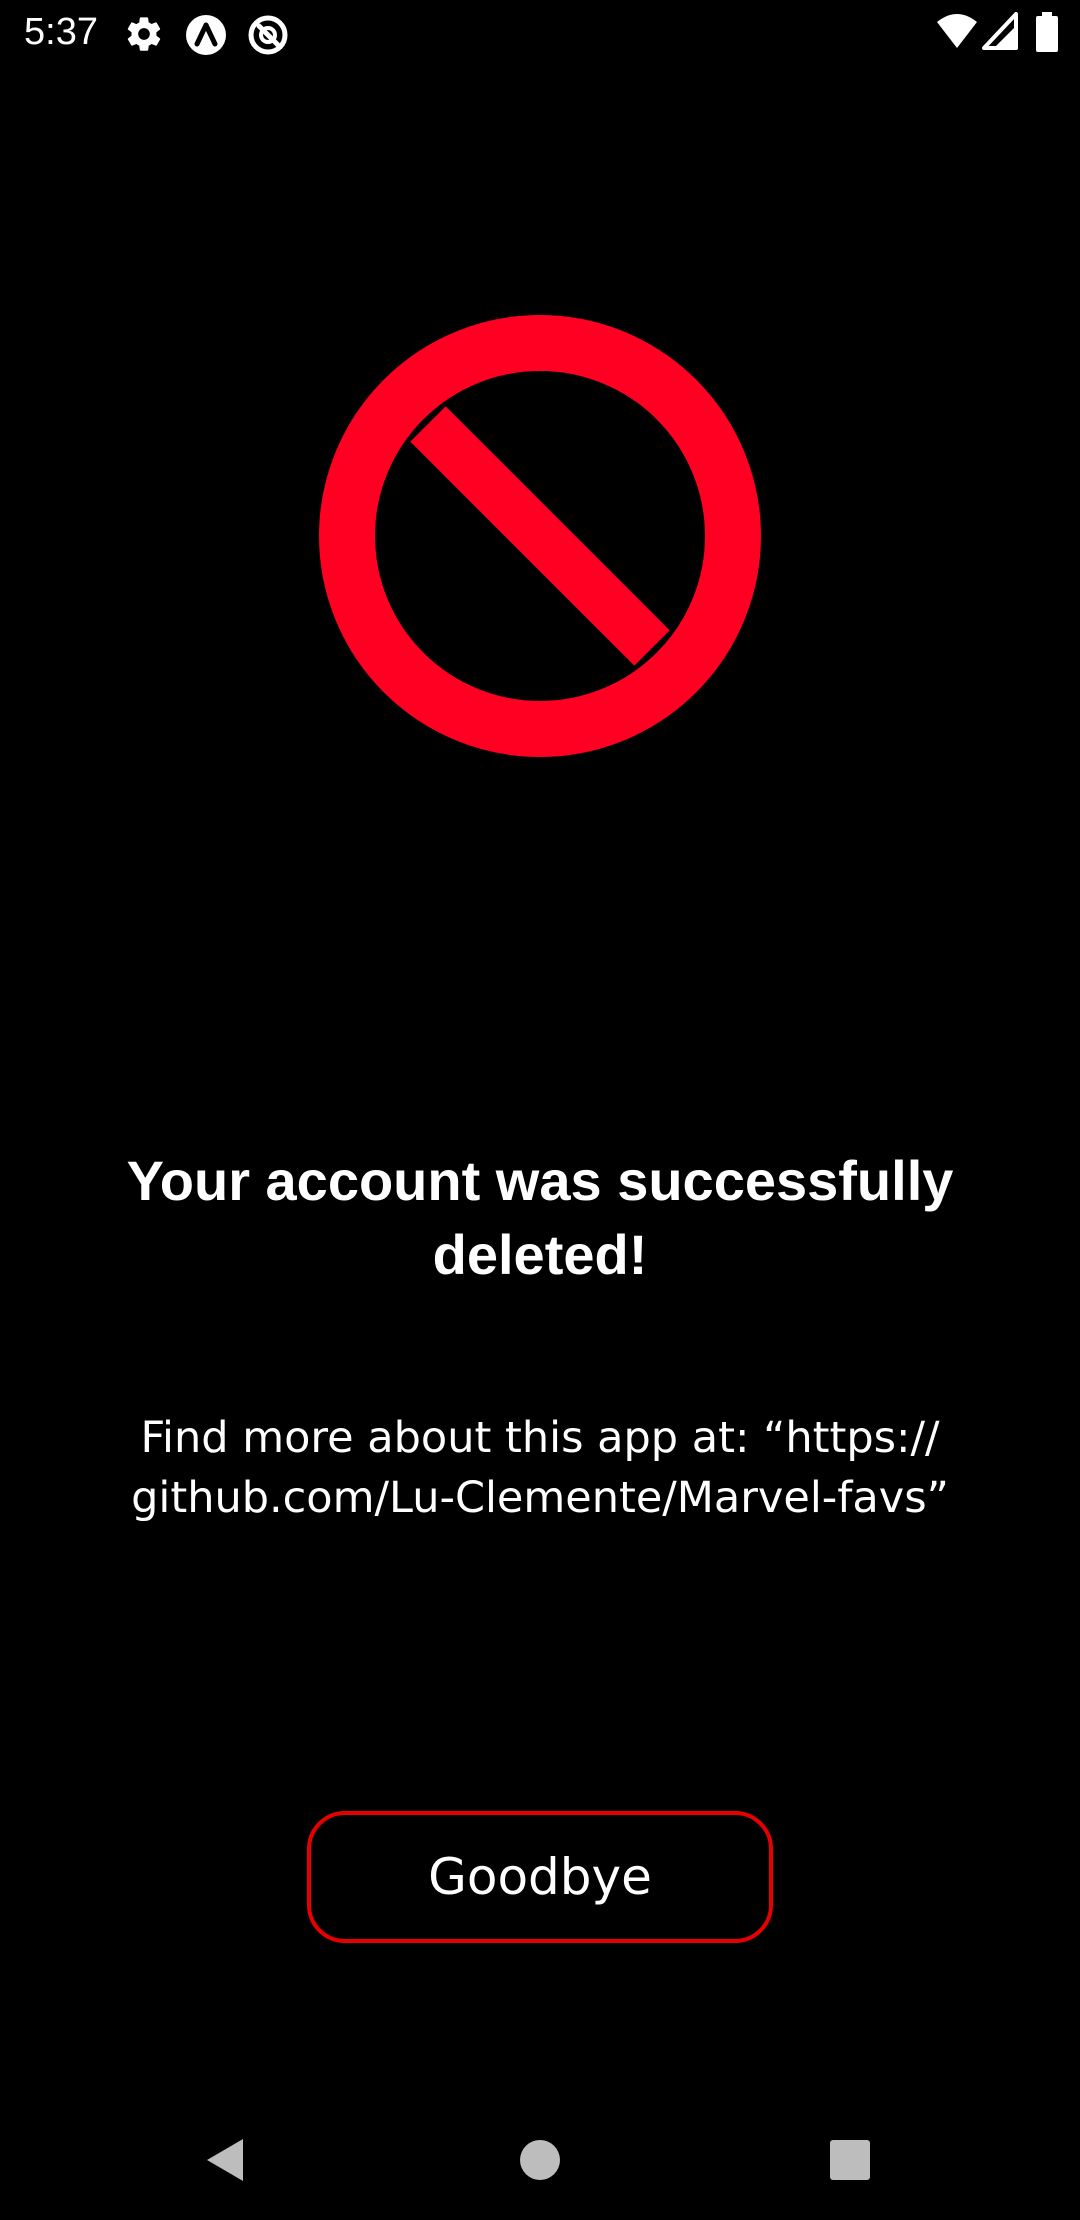  I want to click on battery-icon, so click(1047, 34).